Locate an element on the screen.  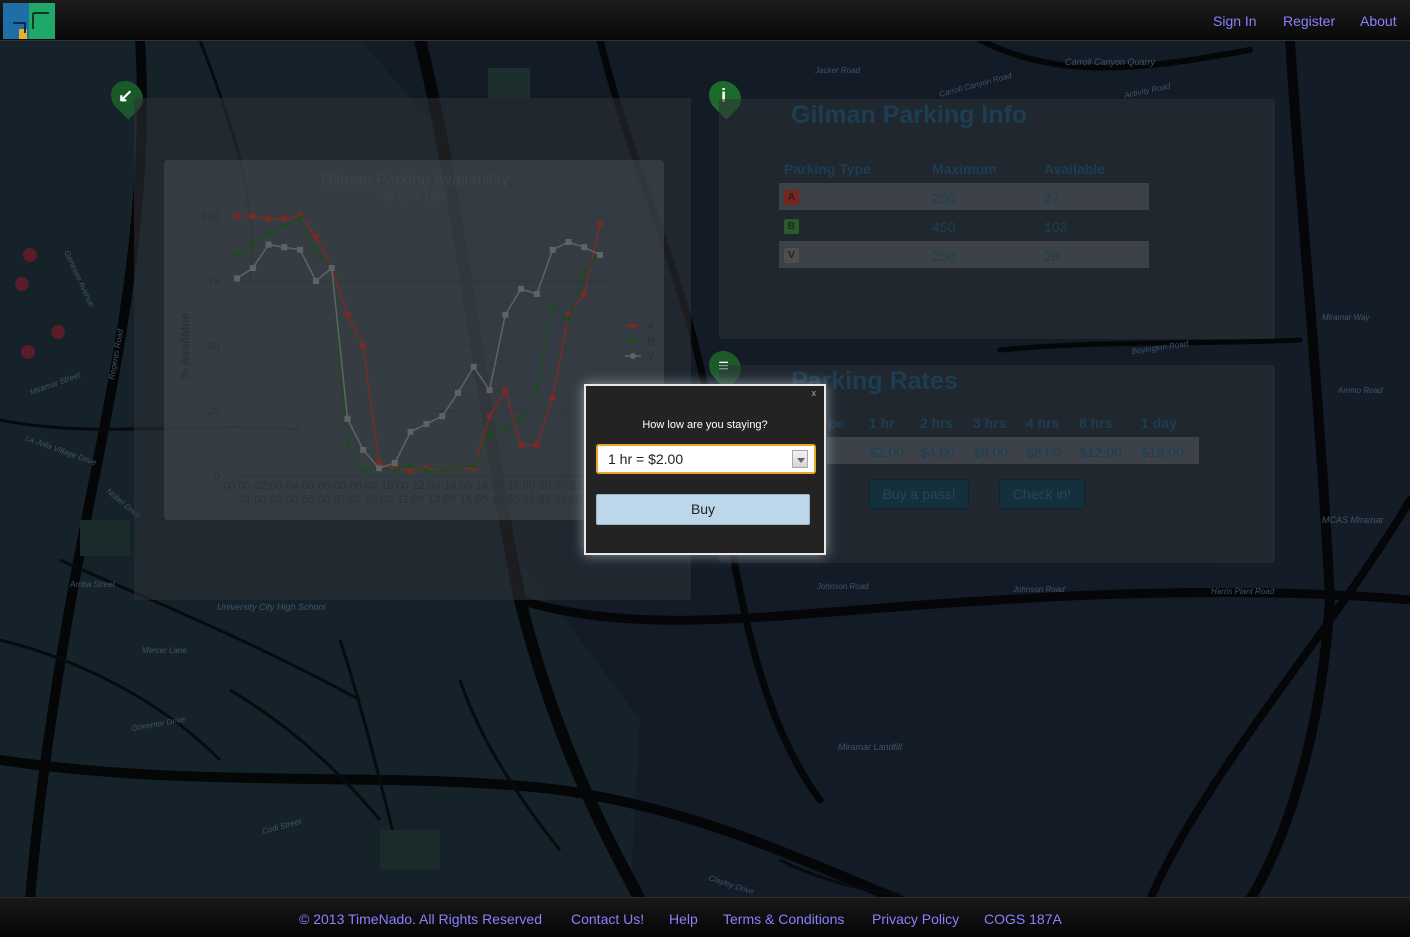
info-row-b-maximum: 450 is located at coordinates (944, 227).